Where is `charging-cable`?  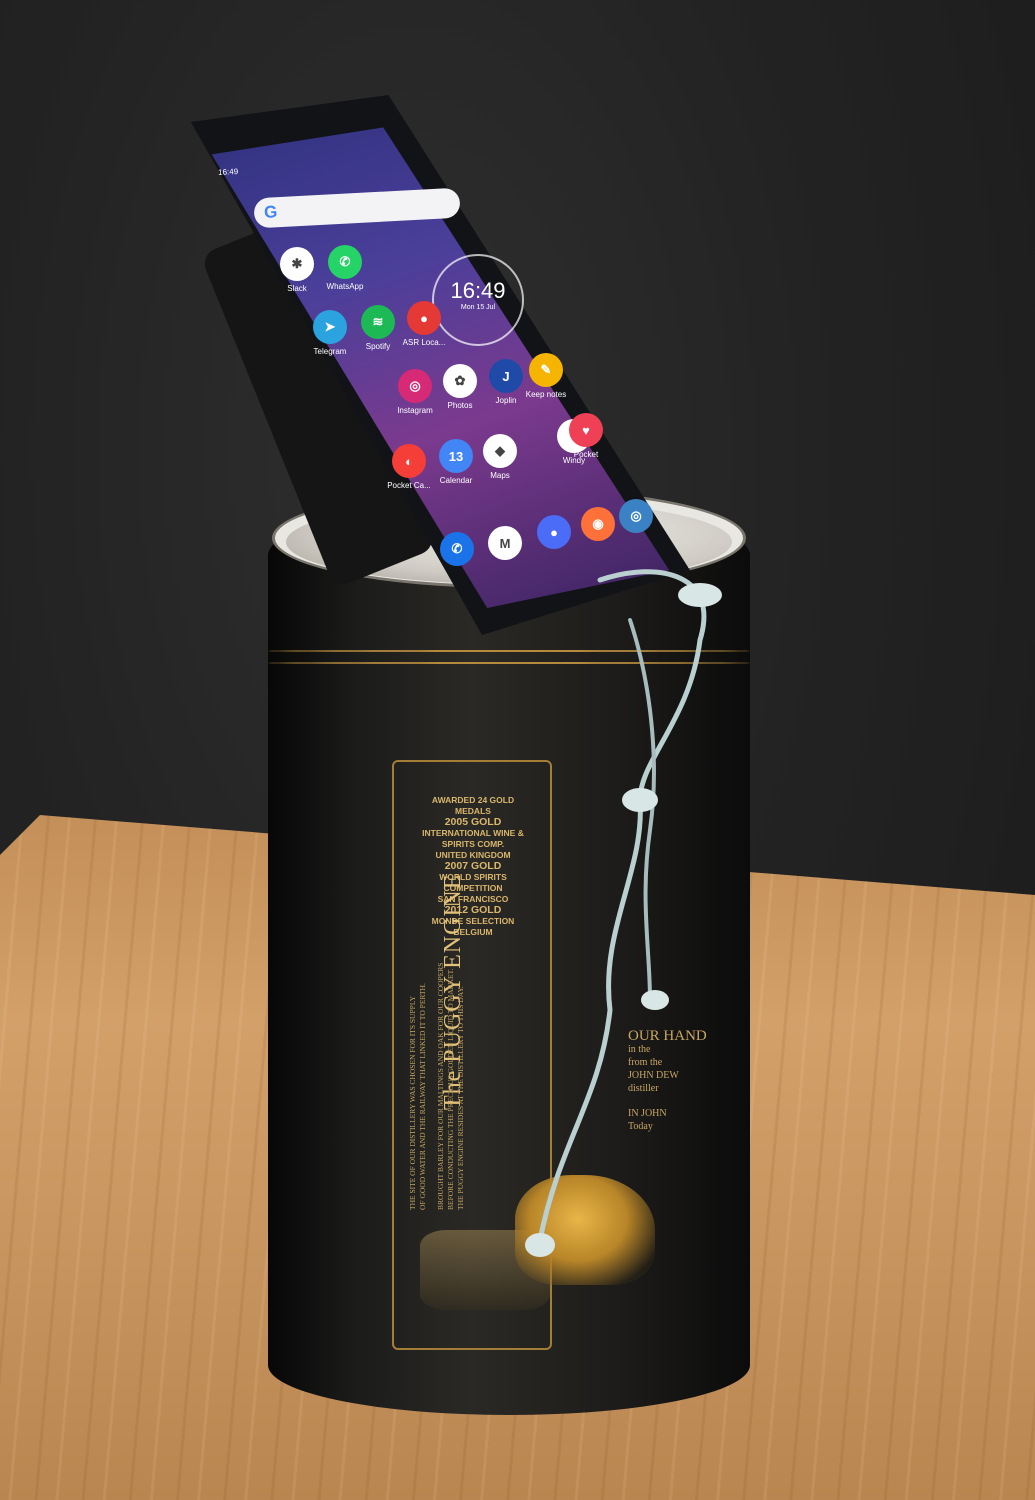 charging-cable is located at coordinates (623, 913).